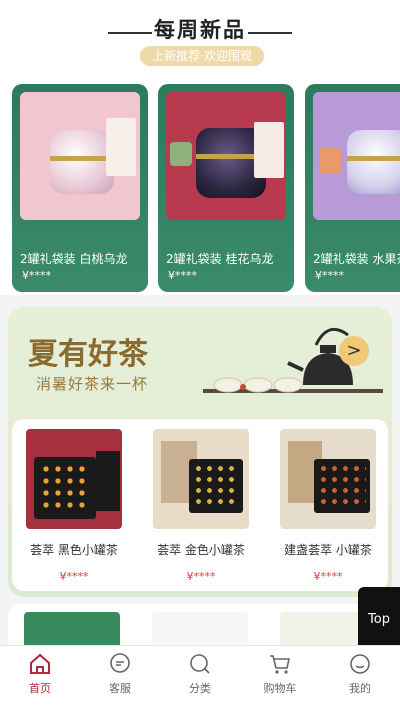 The image size is (400, 711). Describe the element at coordinates (280, 688) in the screenshot. I see `tab-label: 购物车` at that location.